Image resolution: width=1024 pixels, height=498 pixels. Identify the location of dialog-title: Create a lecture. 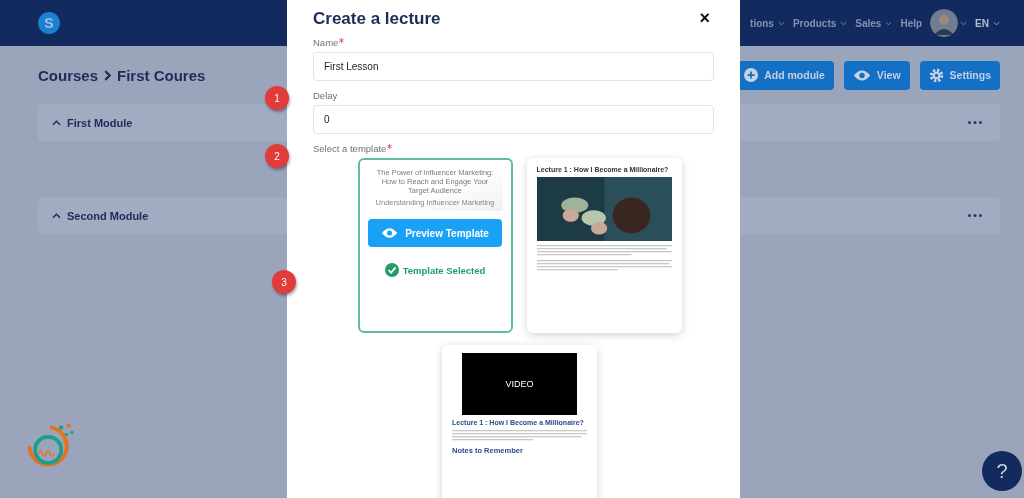
(377, 18).